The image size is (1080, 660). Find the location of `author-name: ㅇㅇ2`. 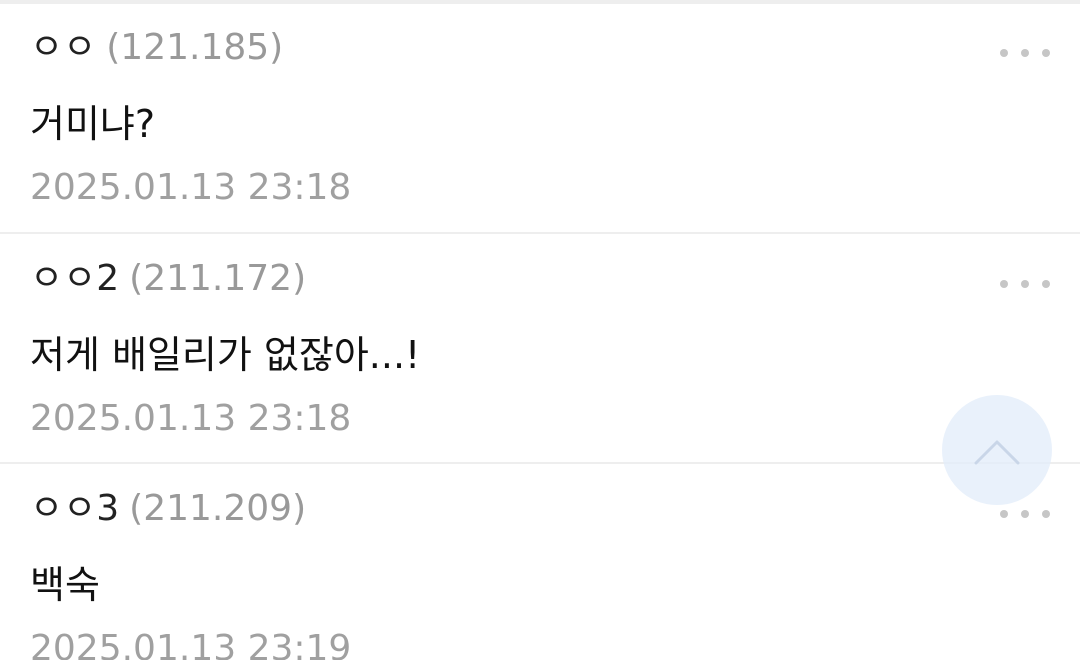

author-name: ㅇㅇ2 is located at coordinates (74, 278).